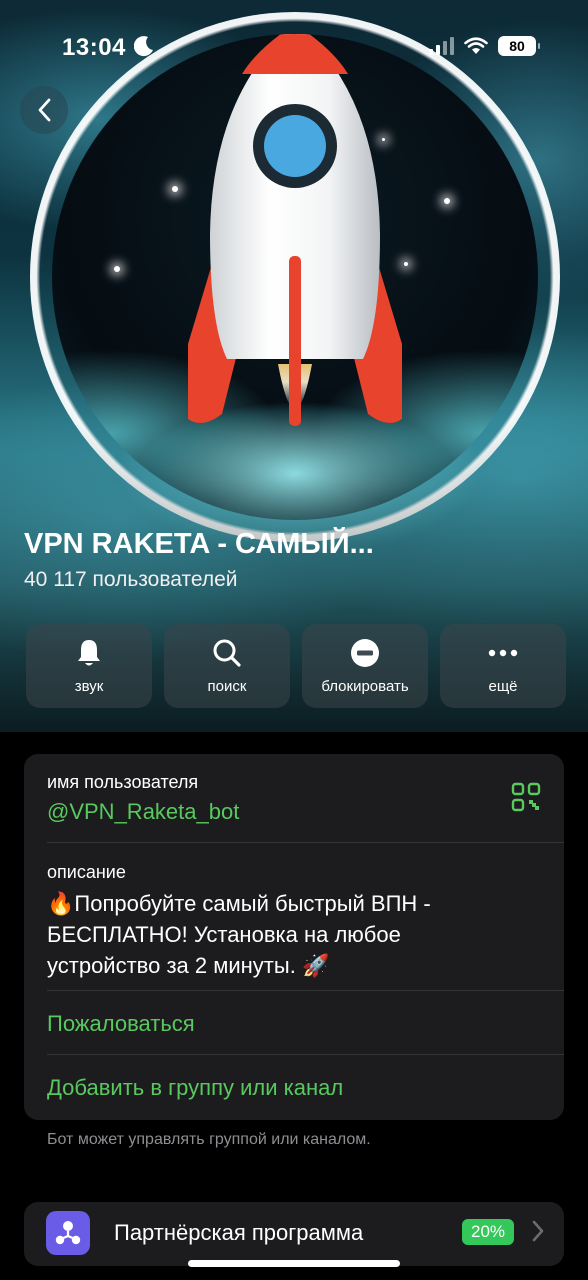  Describe the element at coordinates (239, 1232) in the screenshot. I see `partner-program-label: Партнёрская программа` at that location.